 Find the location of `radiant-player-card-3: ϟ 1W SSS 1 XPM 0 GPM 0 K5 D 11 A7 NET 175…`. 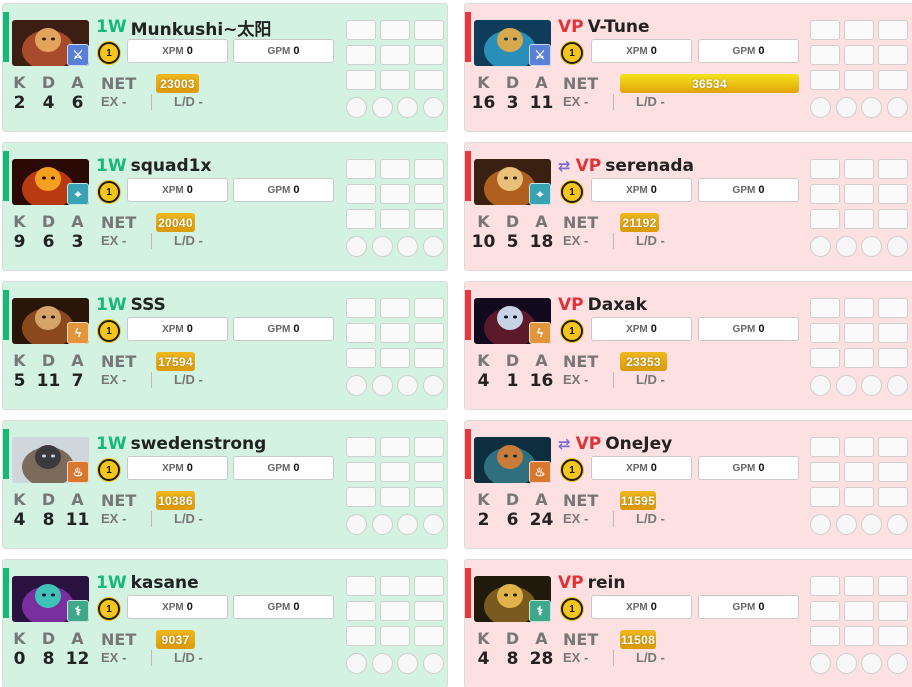

radiant-player-card-3: ϟ 1W SSS 1 XPM 0 GPM 0 K5 D 11 A7 NET 175… is located at coordinates (225, 345).